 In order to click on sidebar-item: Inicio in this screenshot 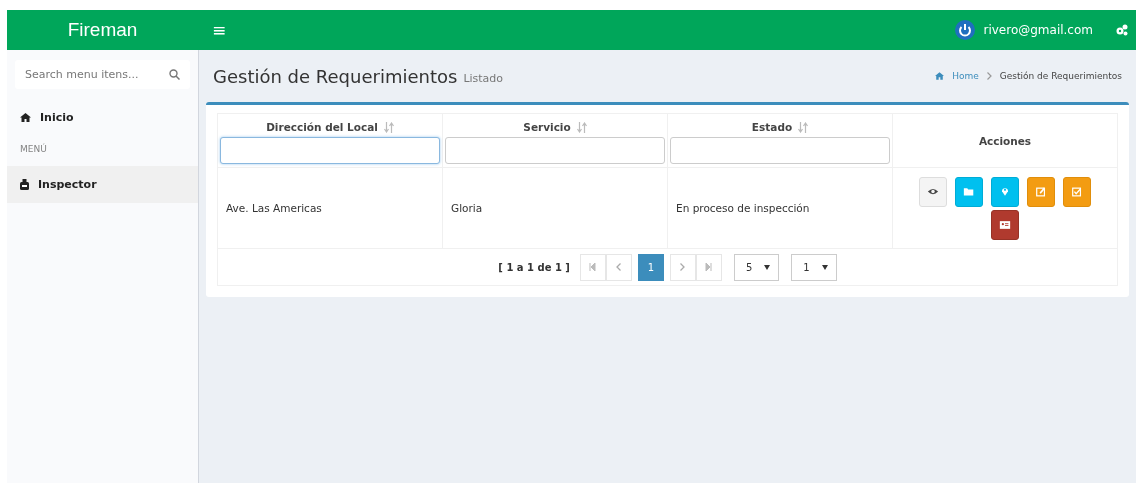, I will do `click(102, 117)`.